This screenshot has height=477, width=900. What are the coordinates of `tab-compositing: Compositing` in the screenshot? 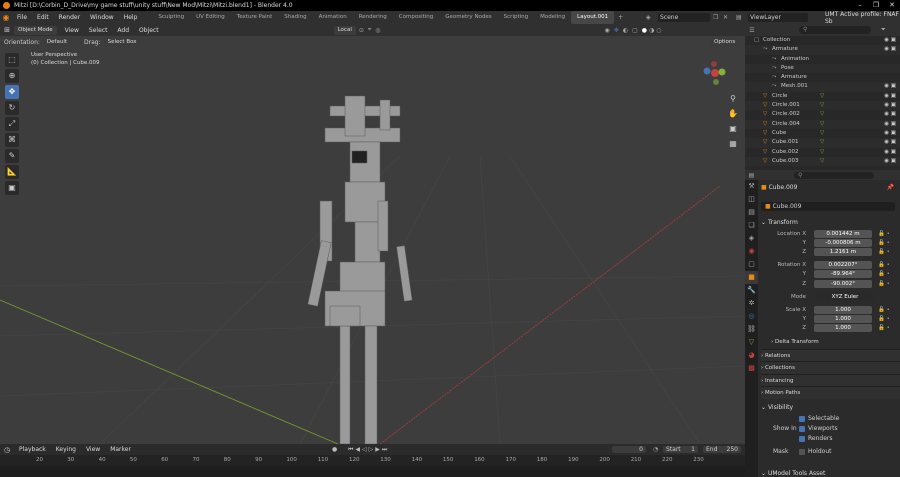 It's located at (416, 17).